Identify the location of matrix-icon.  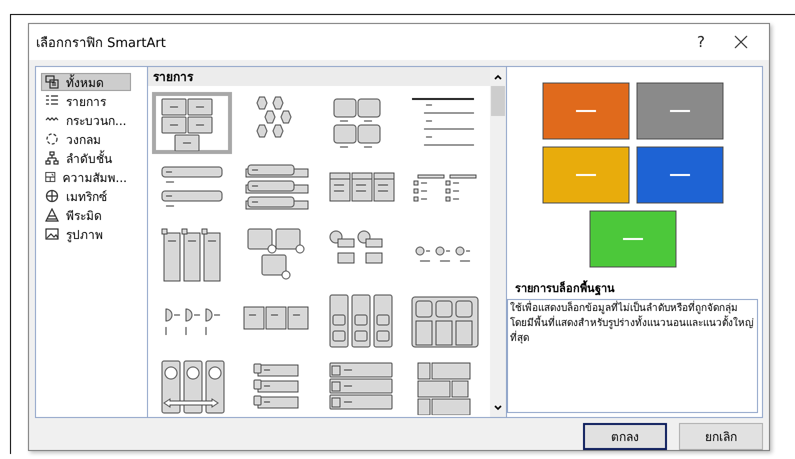
(52, 196).